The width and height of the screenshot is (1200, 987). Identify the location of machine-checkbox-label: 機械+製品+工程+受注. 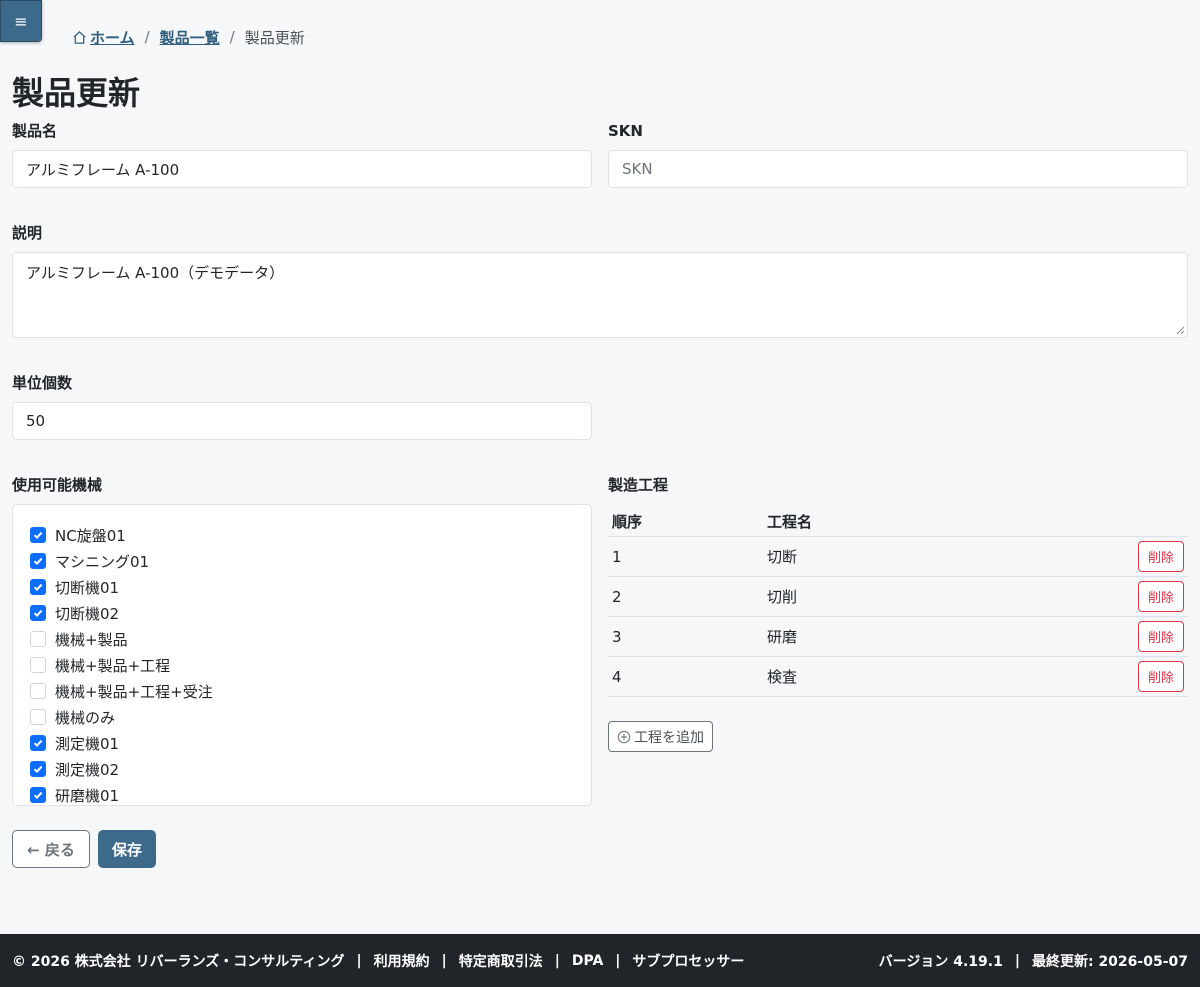
(134, 691).